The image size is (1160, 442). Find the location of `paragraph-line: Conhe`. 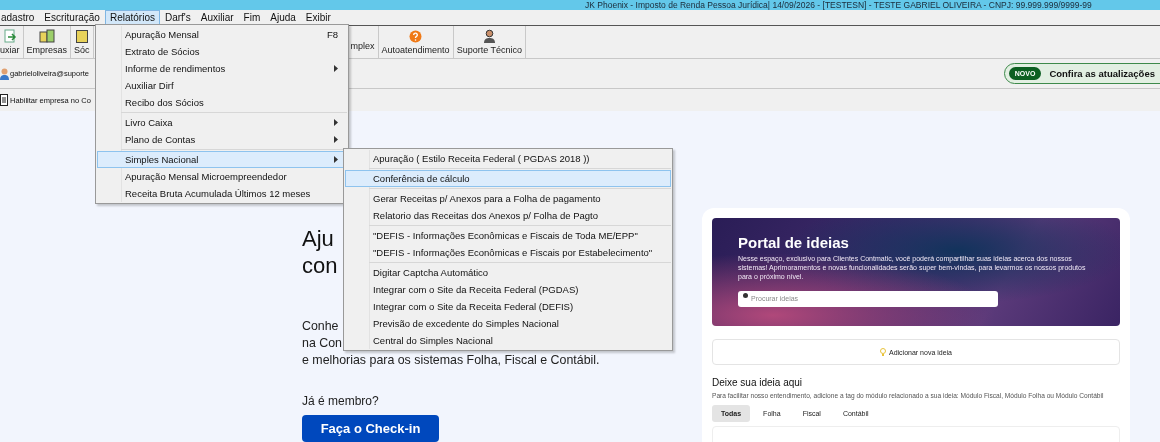

paragraph-line: Conhe is located at coordinates (320, 326).